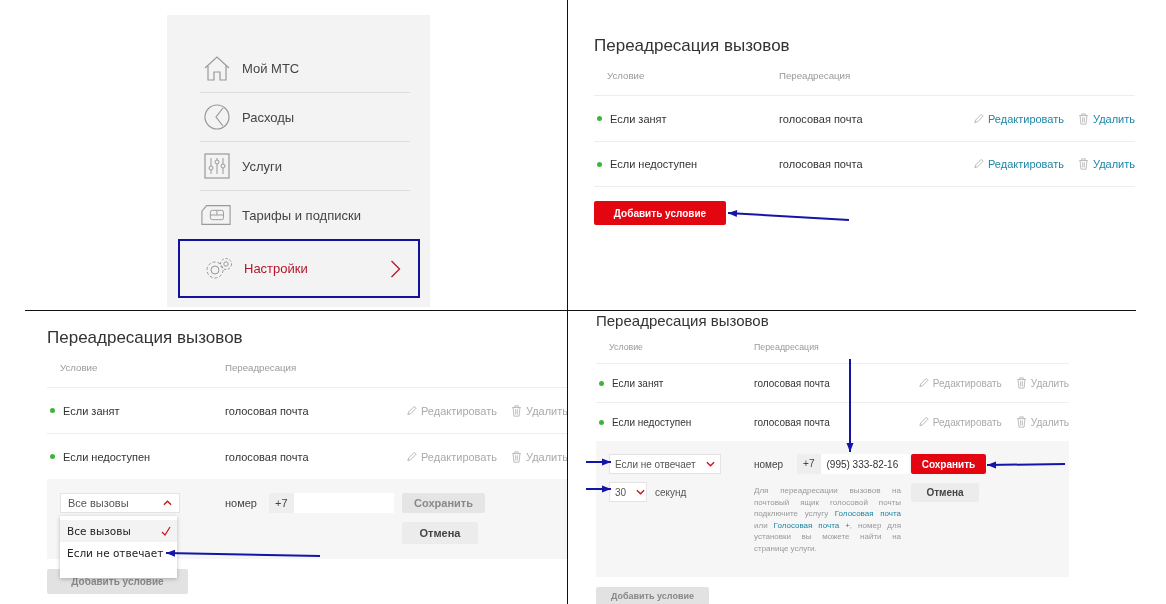  Describe the element at coordinates (867, 513) in the screenshot. I see `service-link: Голосовая почта` at that location.